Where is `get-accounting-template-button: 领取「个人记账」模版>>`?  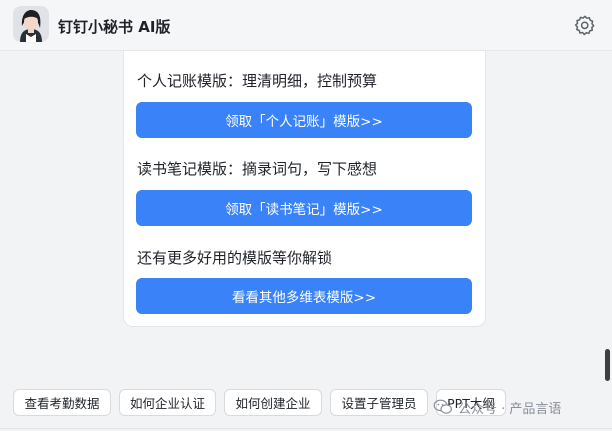 get-accounting-template-button: 领取「个人记账」模版>> is located at coordinates (304, 120).